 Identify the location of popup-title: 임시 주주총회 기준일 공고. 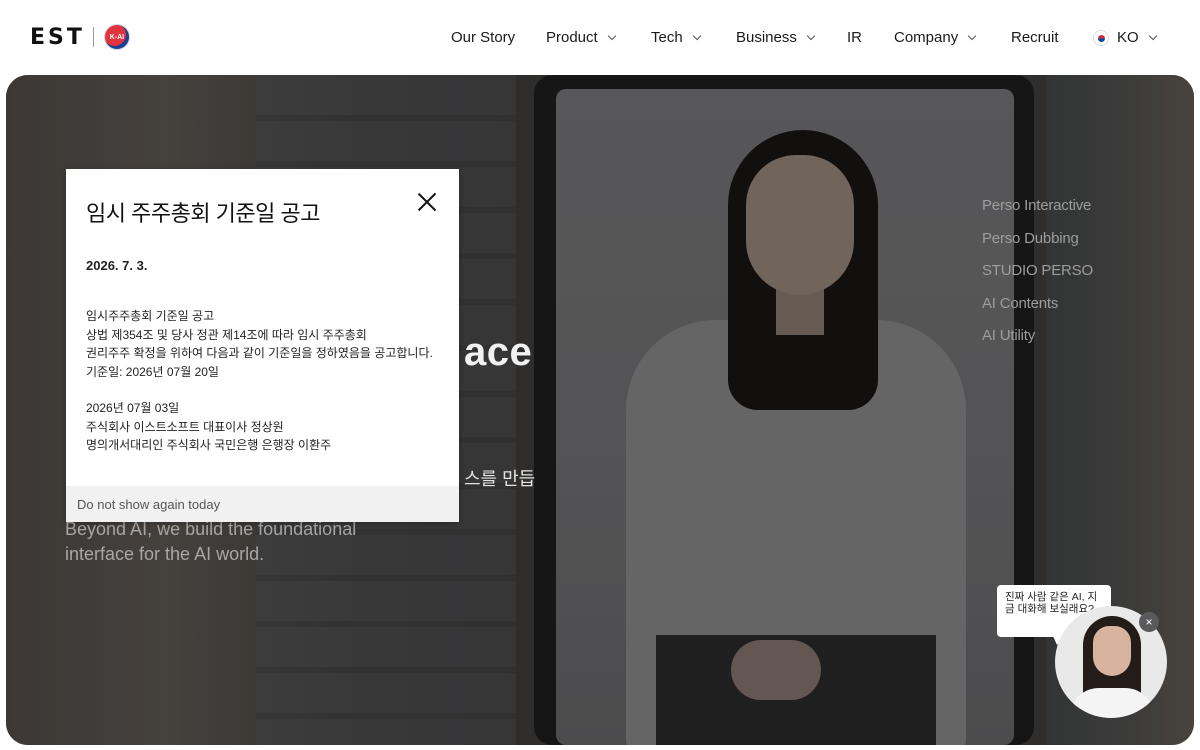
(203, 213).